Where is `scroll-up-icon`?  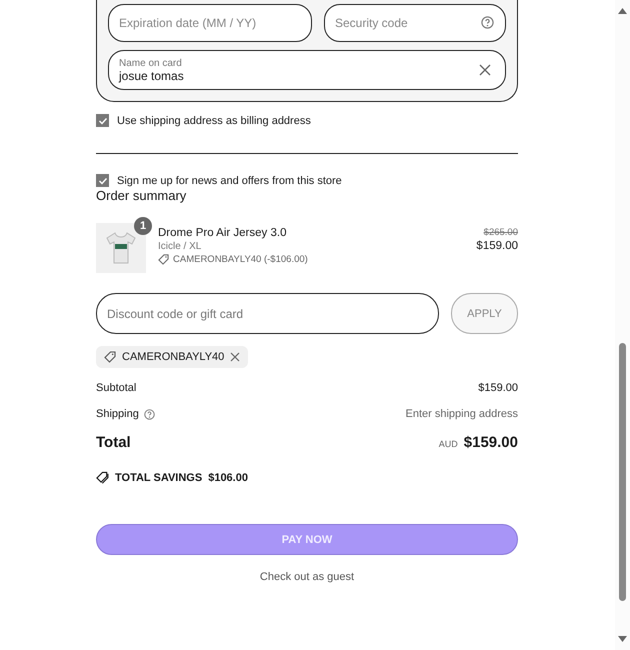
scroll-up-icon is located at coordinates (622, 11).